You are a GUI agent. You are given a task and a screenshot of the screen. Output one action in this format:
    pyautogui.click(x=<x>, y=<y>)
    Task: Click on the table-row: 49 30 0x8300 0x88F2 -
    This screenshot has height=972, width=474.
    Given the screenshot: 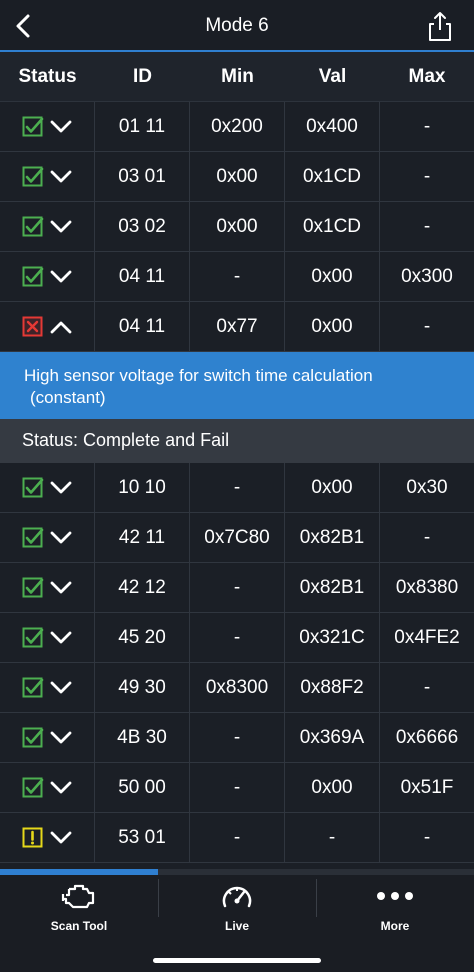 What is the action you would take?
    pyautogui.click(x=237, y=688)
    